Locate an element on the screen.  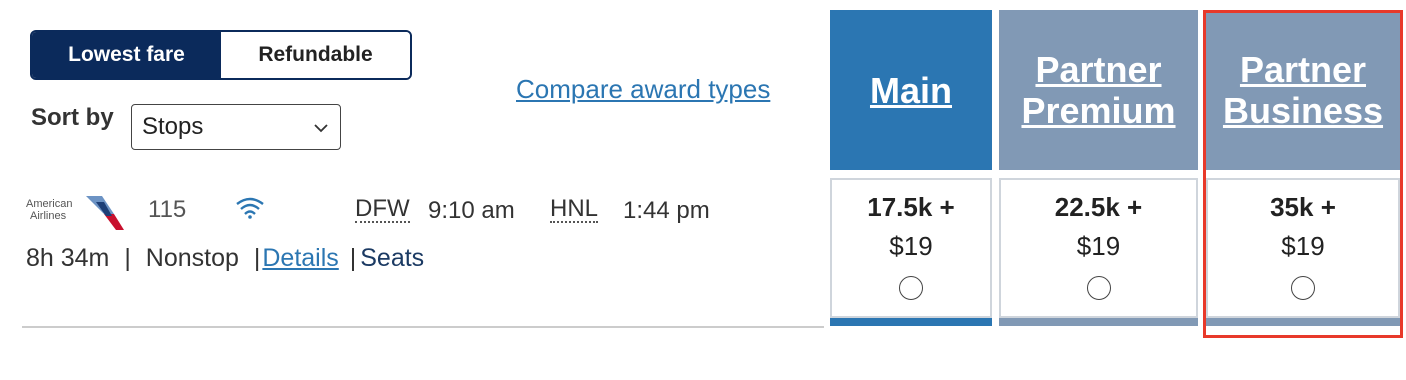
fare-radio-partner-premium is located at coordinates (1098, 288).